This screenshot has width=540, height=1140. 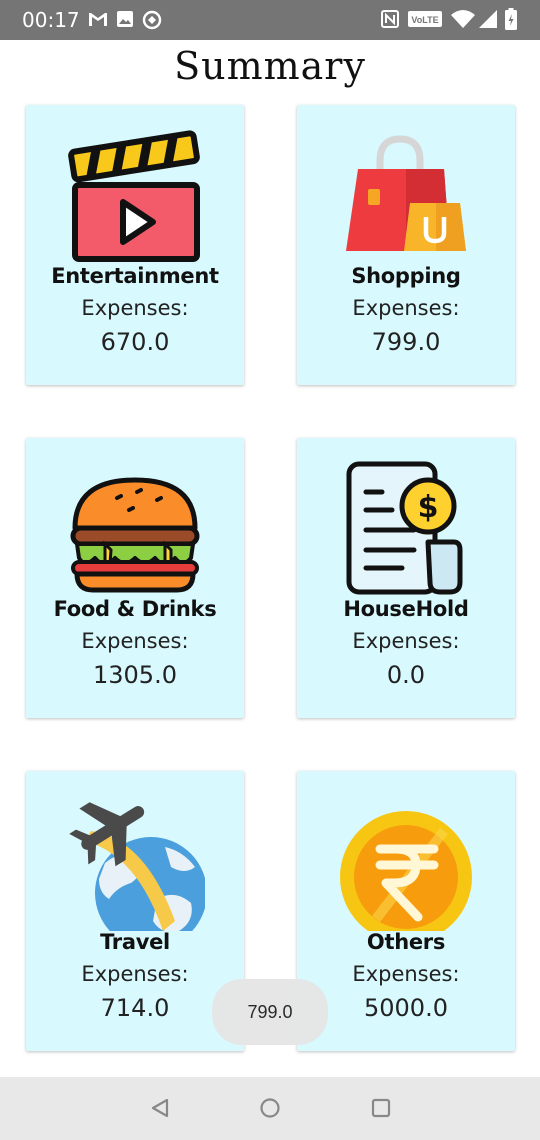 What do you see at coordinates (160, 1110) in the screenshot?
I see `back-icon` at bounding box center [160, 1110].